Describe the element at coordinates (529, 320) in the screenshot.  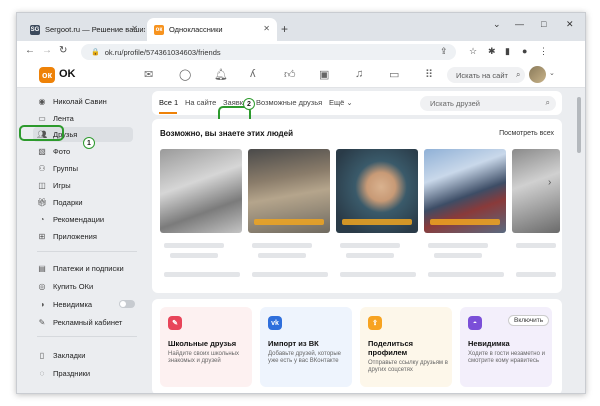
I see `enable-invisible-button: Включить` at that location.